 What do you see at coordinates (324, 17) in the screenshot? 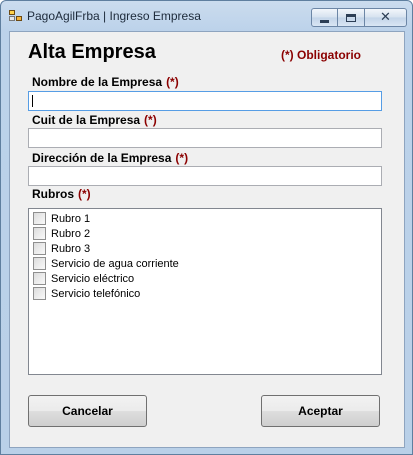
I see `minimize-button` at bounding box center [324, 17].